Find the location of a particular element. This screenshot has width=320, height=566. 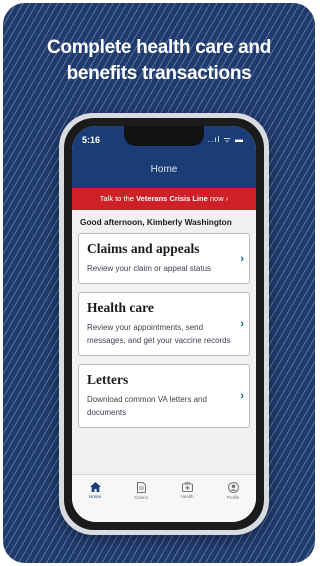

claims-icon is located at coordinates (141, 487).